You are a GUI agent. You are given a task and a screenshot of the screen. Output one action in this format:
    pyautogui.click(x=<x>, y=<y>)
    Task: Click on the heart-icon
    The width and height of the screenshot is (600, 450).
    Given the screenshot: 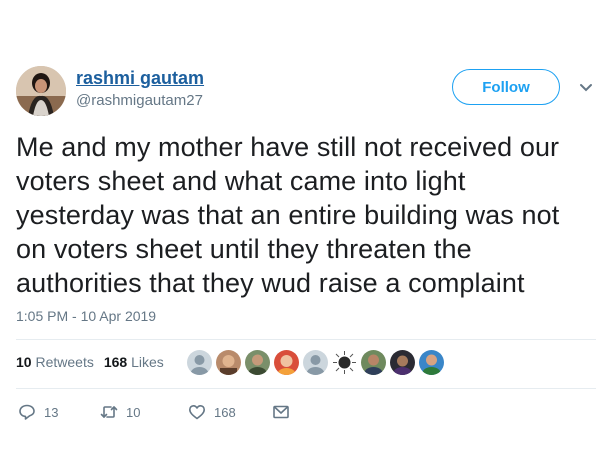 What is the action you would take?
    pyautogui.click(x=197, y=412)
    